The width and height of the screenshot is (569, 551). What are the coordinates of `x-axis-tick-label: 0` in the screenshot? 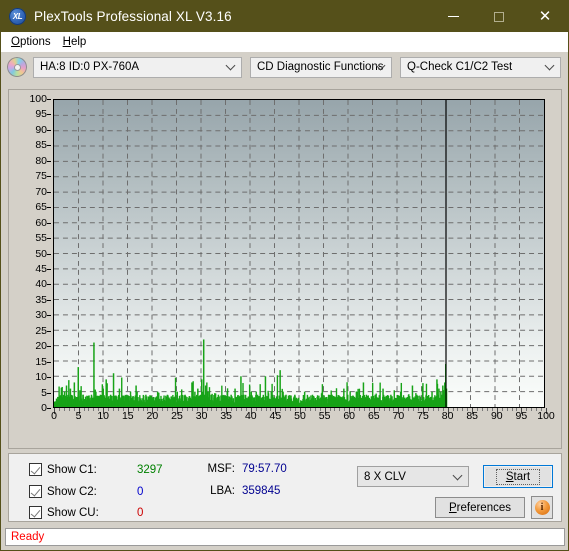 It's located at (54, 416).